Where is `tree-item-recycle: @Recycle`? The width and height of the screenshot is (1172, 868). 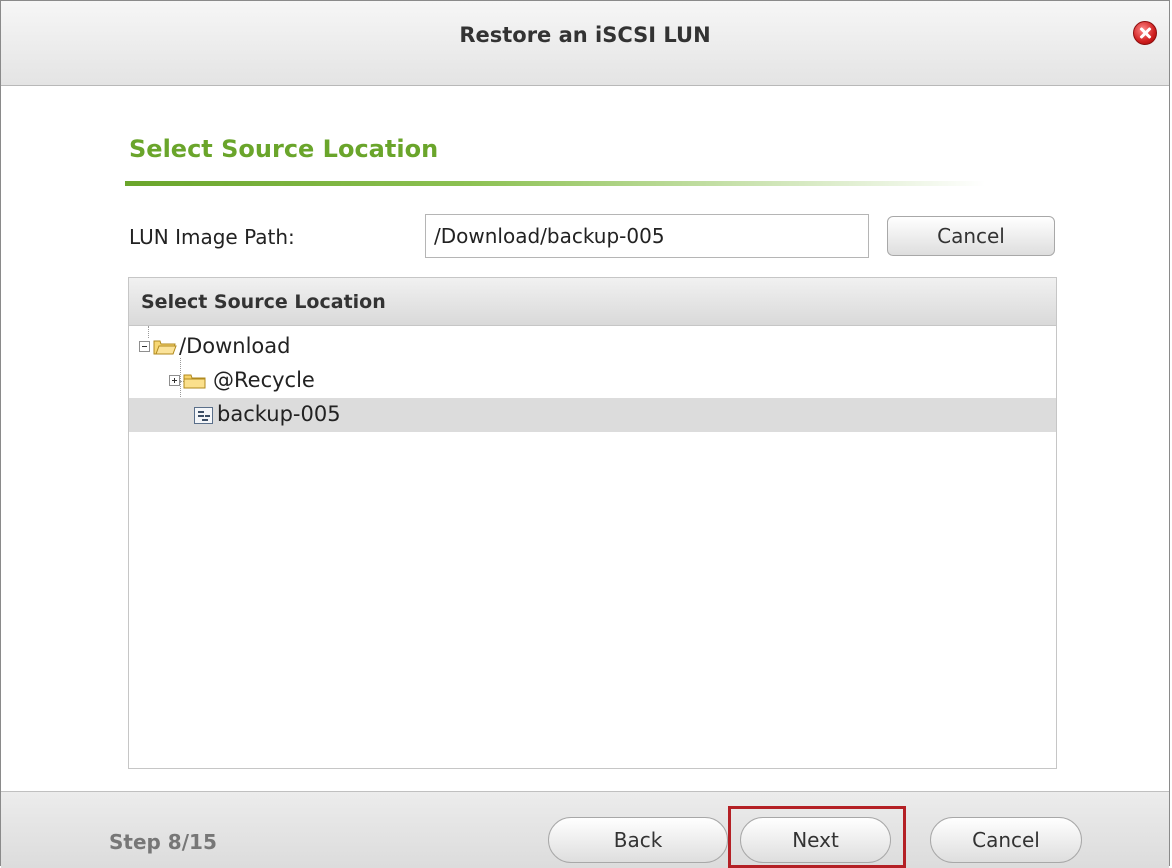
tree-item-recycle: @Recycle is located at coordinates (592, 381).